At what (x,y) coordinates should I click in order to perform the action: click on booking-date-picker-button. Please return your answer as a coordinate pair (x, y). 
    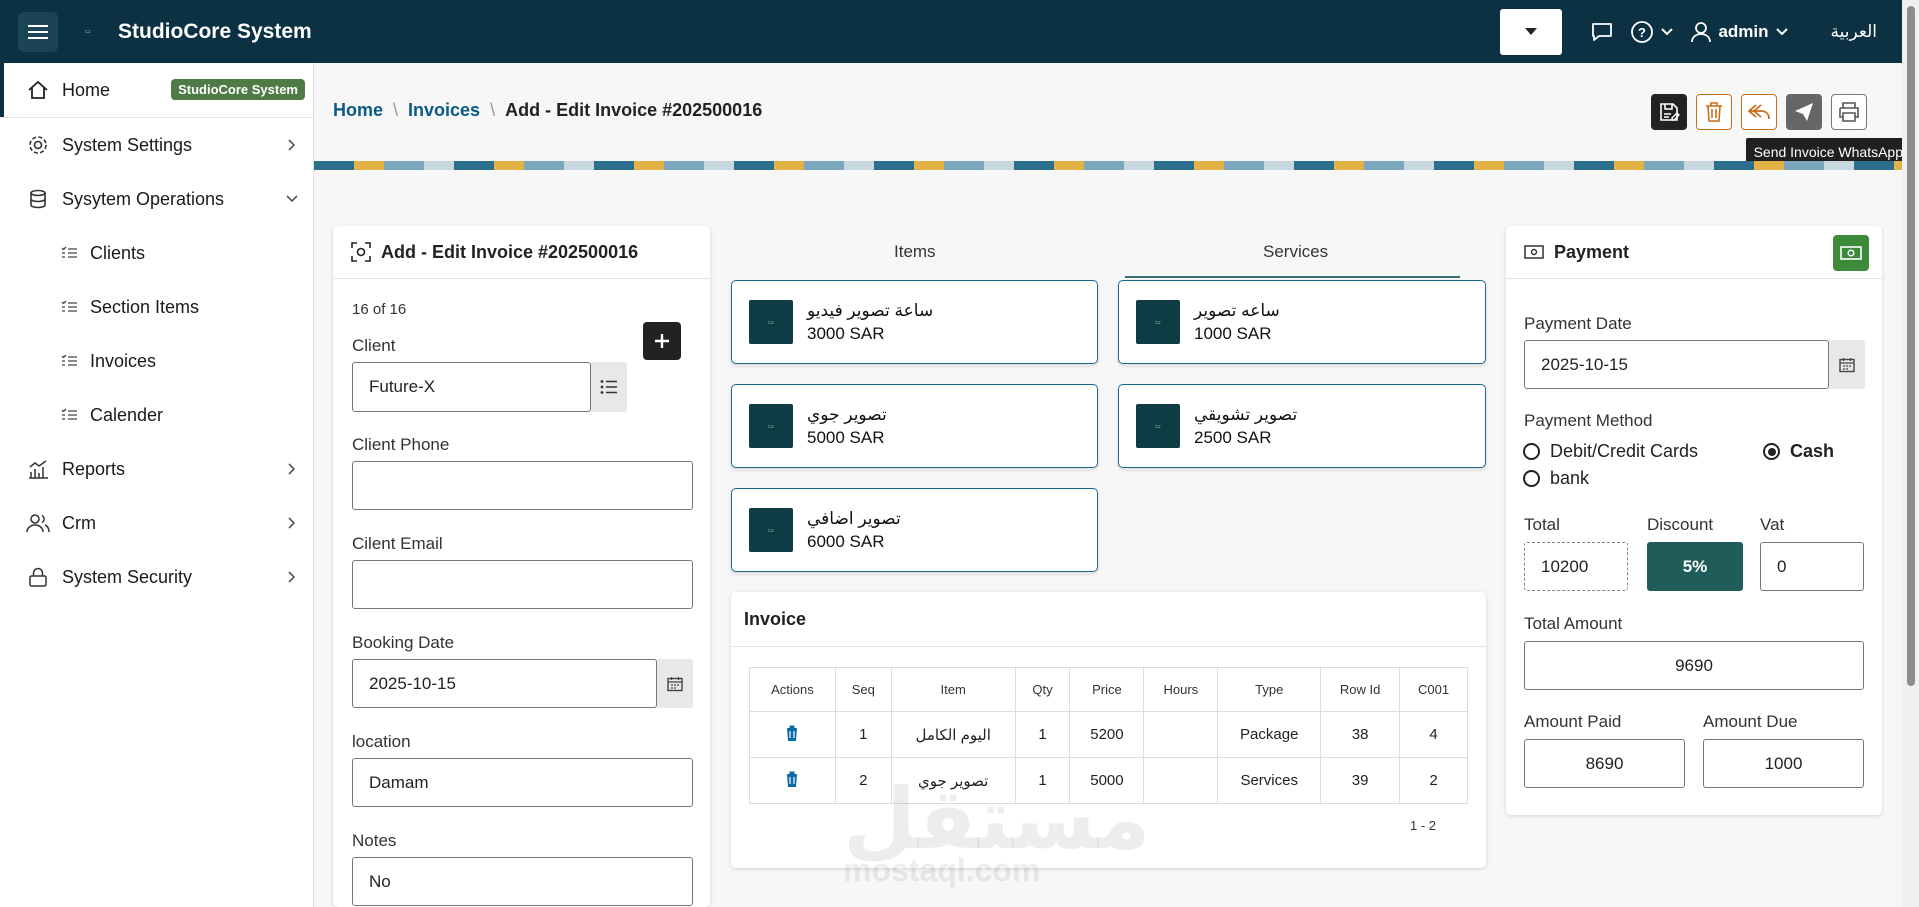
    Looking at the image, I should click on (675, 683).